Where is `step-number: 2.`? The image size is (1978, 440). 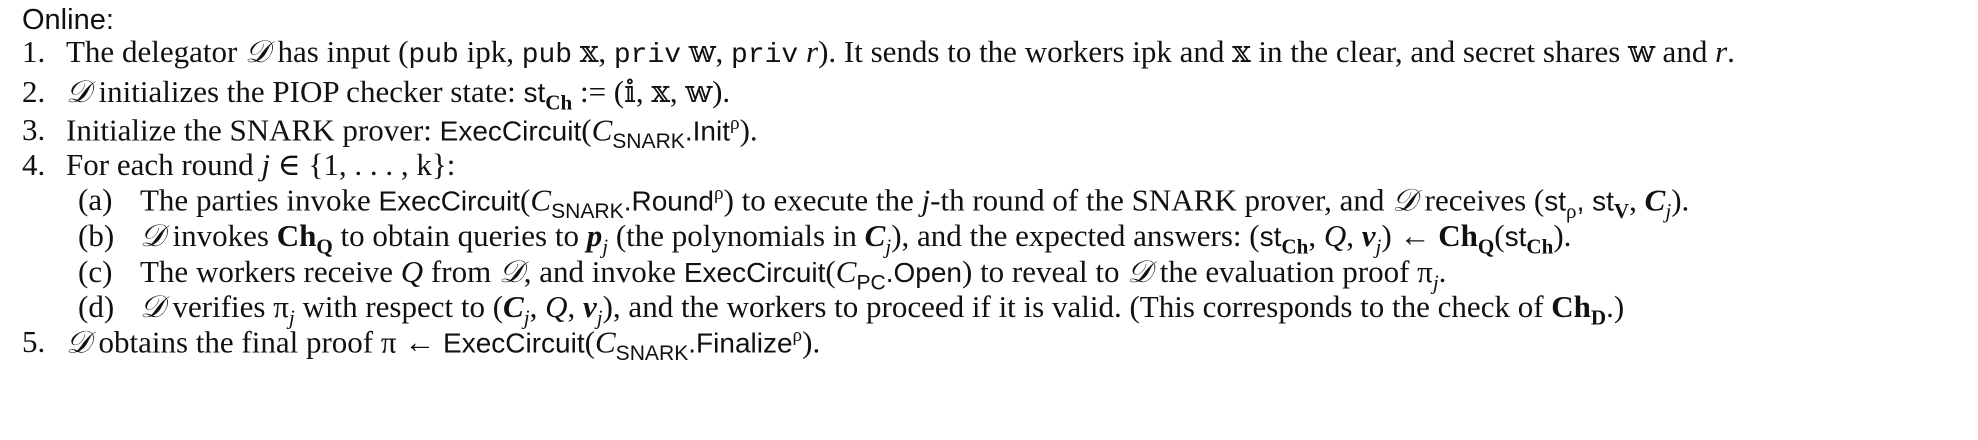
step-number: 2. is located at coordinates (34, 91).